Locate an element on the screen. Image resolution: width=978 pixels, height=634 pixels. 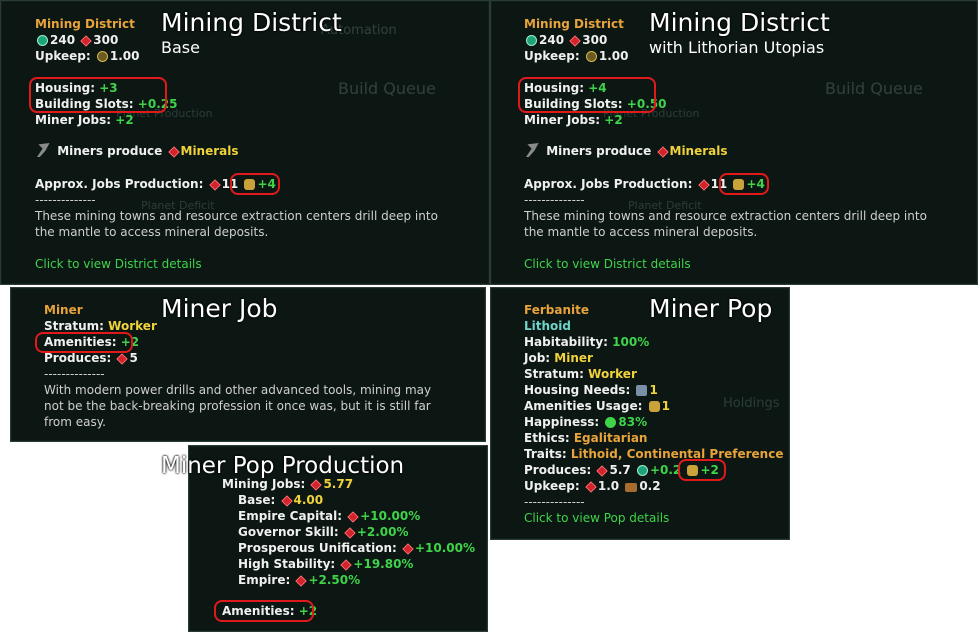
bg-holdings-label: Holdings is located at coordinates (751, 403).